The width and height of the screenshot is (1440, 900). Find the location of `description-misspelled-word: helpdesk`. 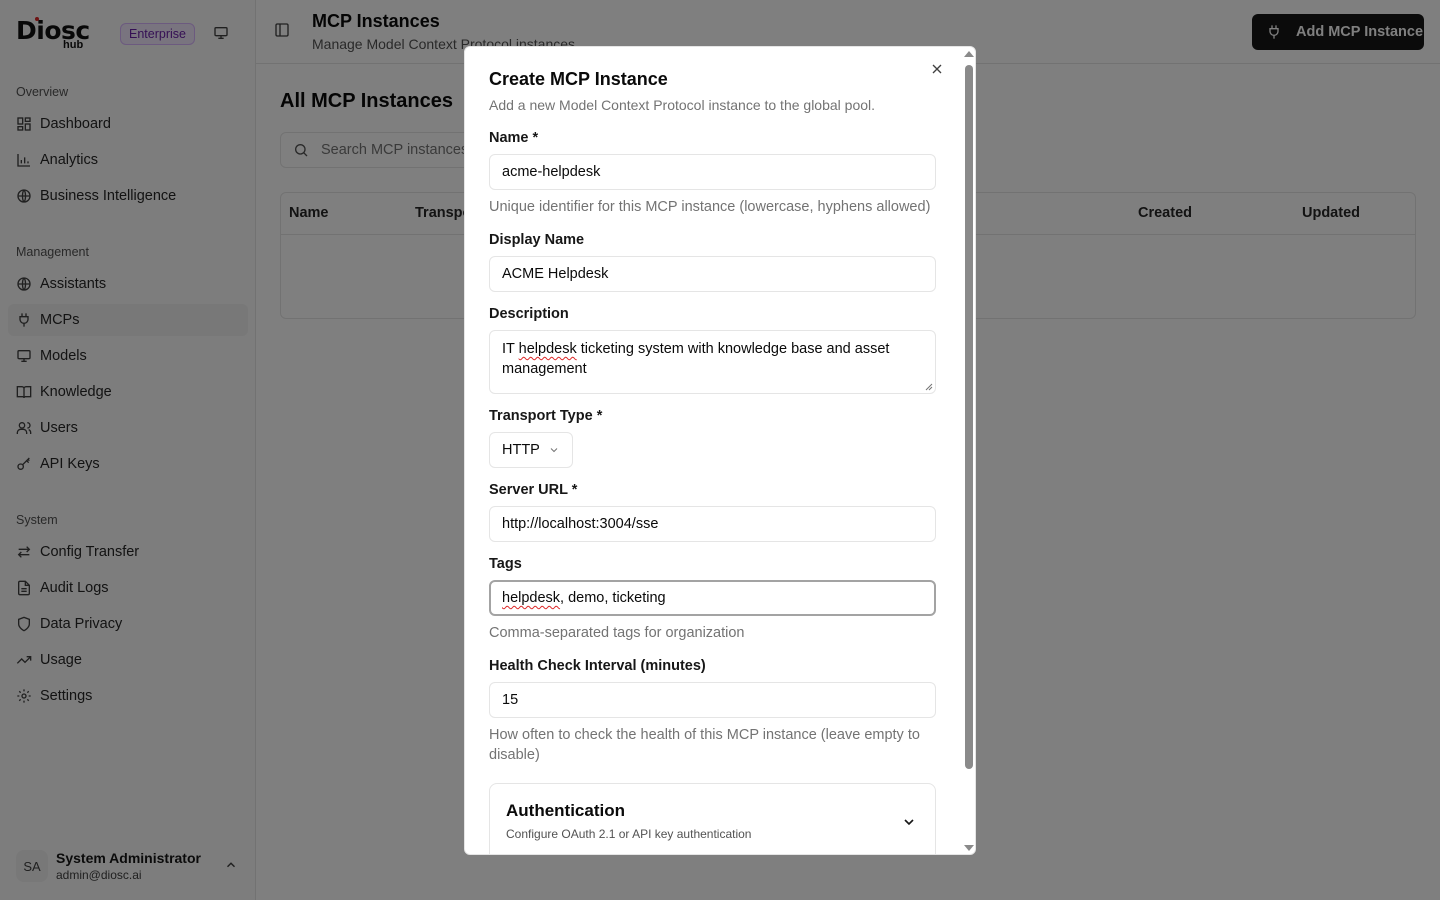

description-misspelled-word: helpdesk is located at coordinates (547, 349).